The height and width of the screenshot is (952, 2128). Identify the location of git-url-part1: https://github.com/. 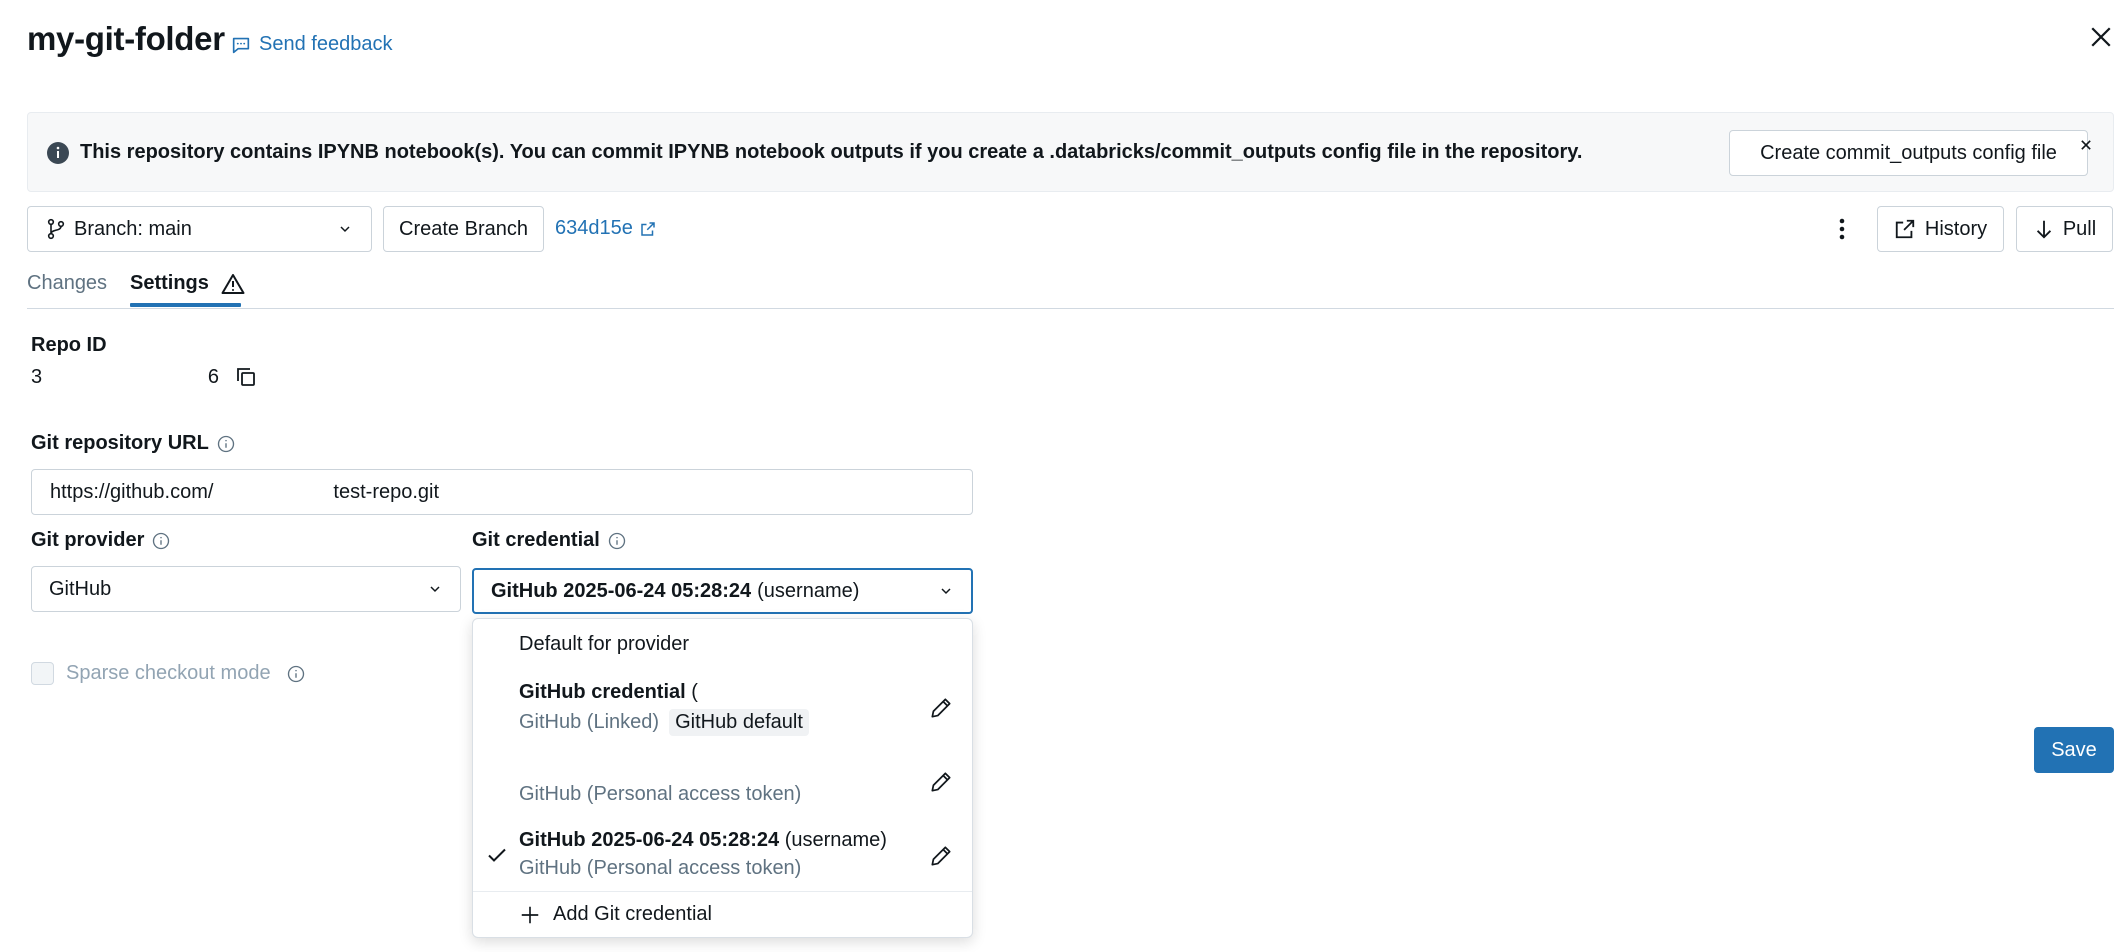
(131, 492).